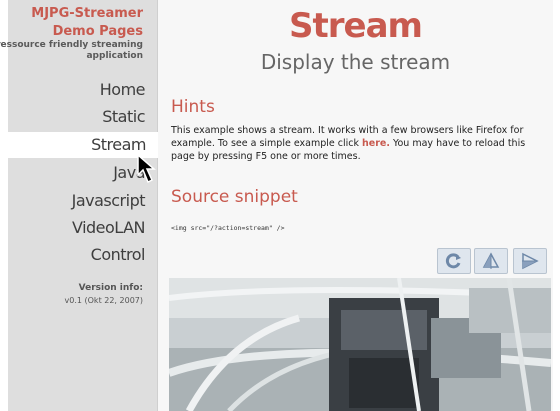  I want to click on page-subtitle: Display the stream, so click(355, 62).